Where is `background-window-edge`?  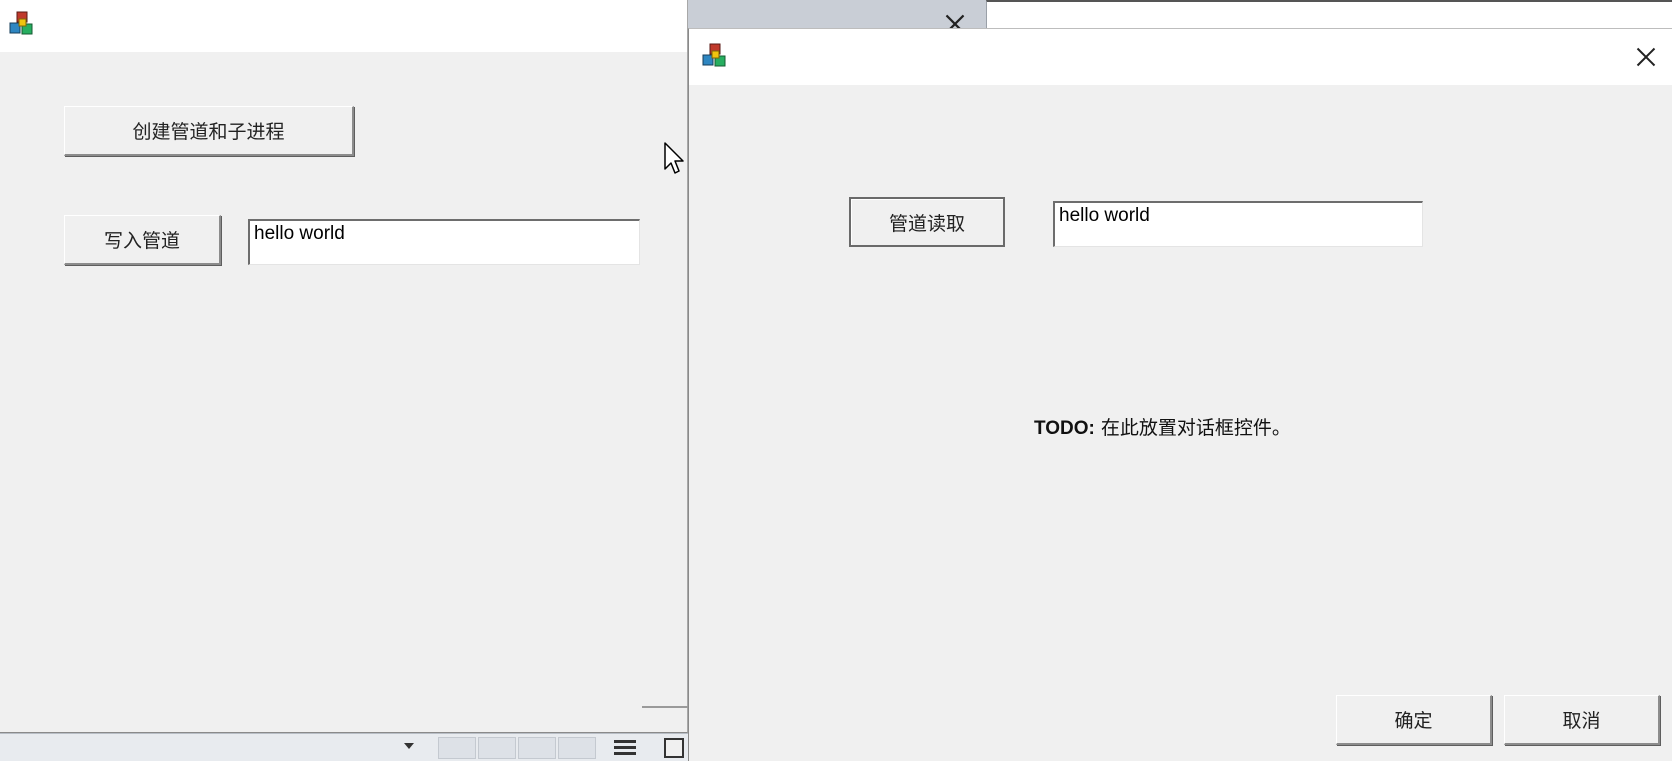
background-window-edge is located at coordinates (1329, 14).